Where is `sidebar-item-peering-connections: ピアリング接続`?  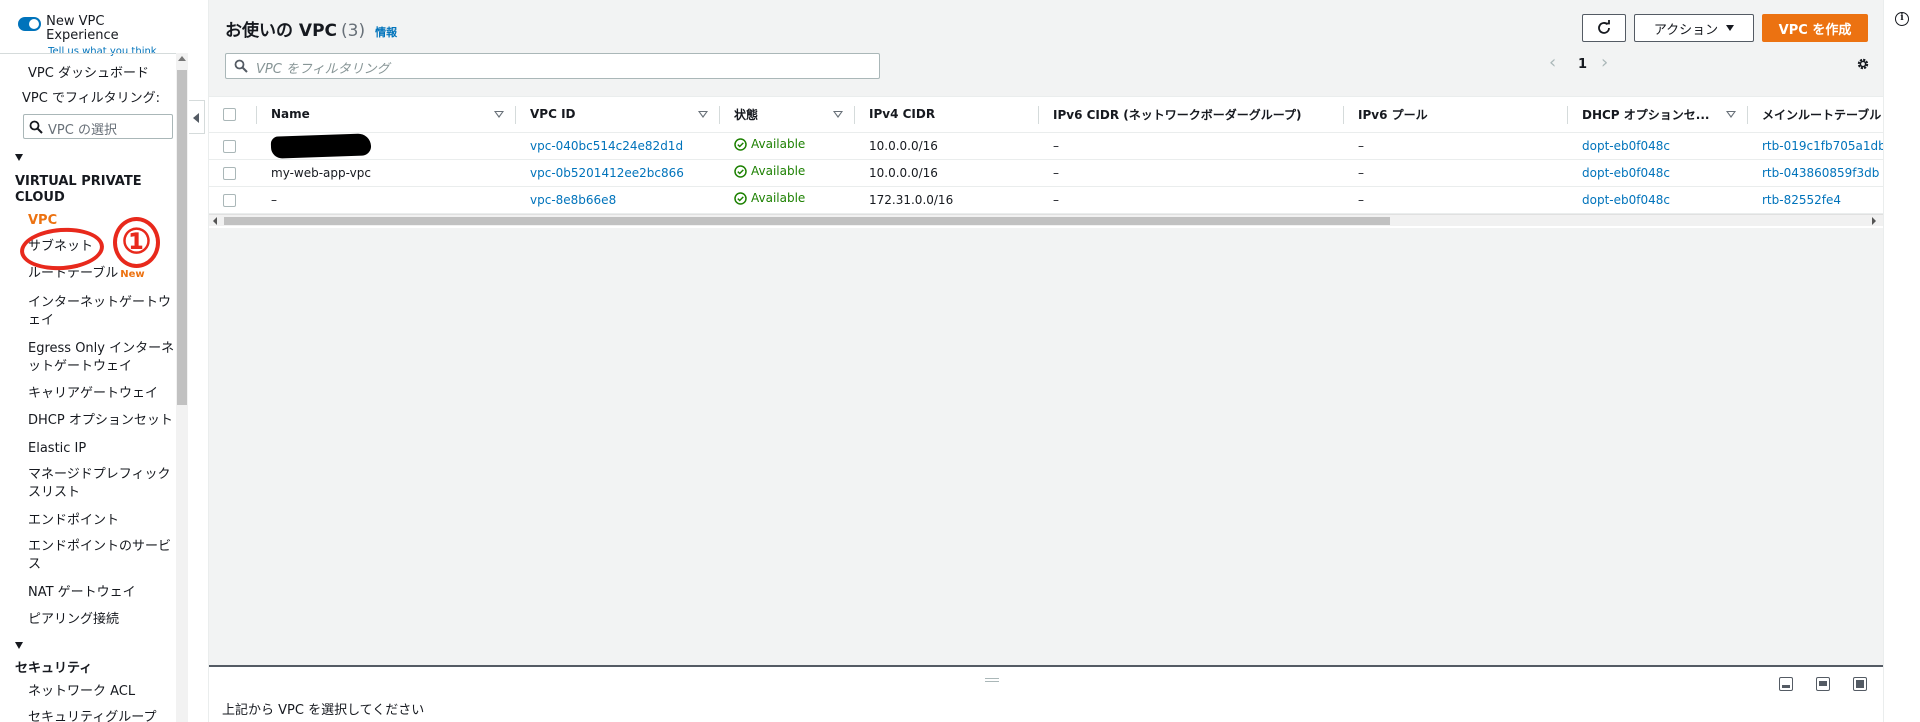
sidebar-item-peering-connections: ピアリング接続 is located at coordinates (102, 620).